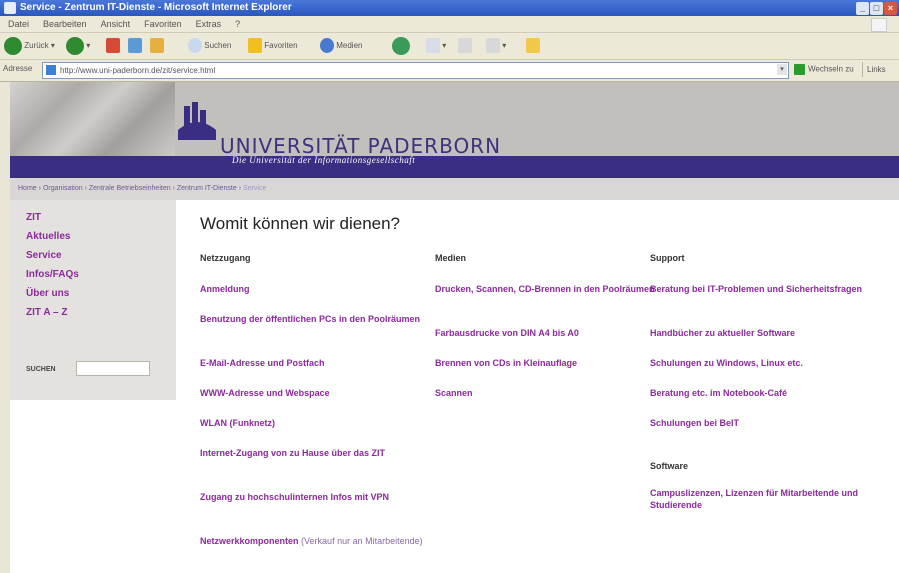 The height and width of the screenshot is (573, 899). I want to click on minimize-button: _, so click(862, 8).